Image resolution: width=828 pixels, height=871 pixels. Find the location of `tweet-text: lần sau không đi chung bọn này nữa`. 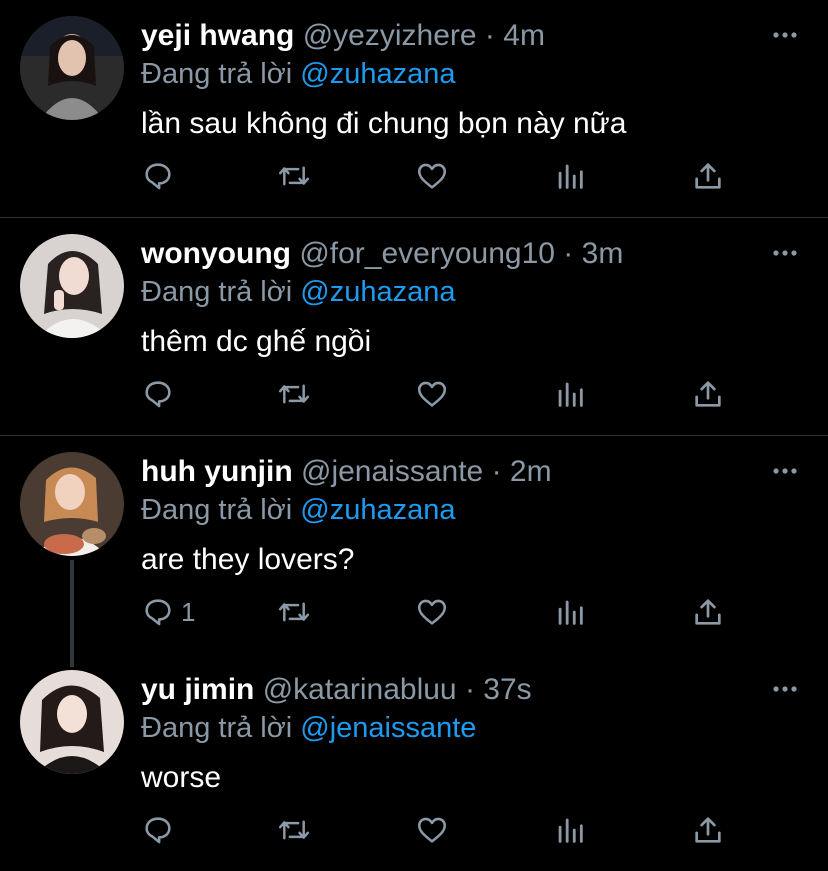

tweet-text: lần sau không đi chung bọn này nữa is located at coordinates (384, 123).